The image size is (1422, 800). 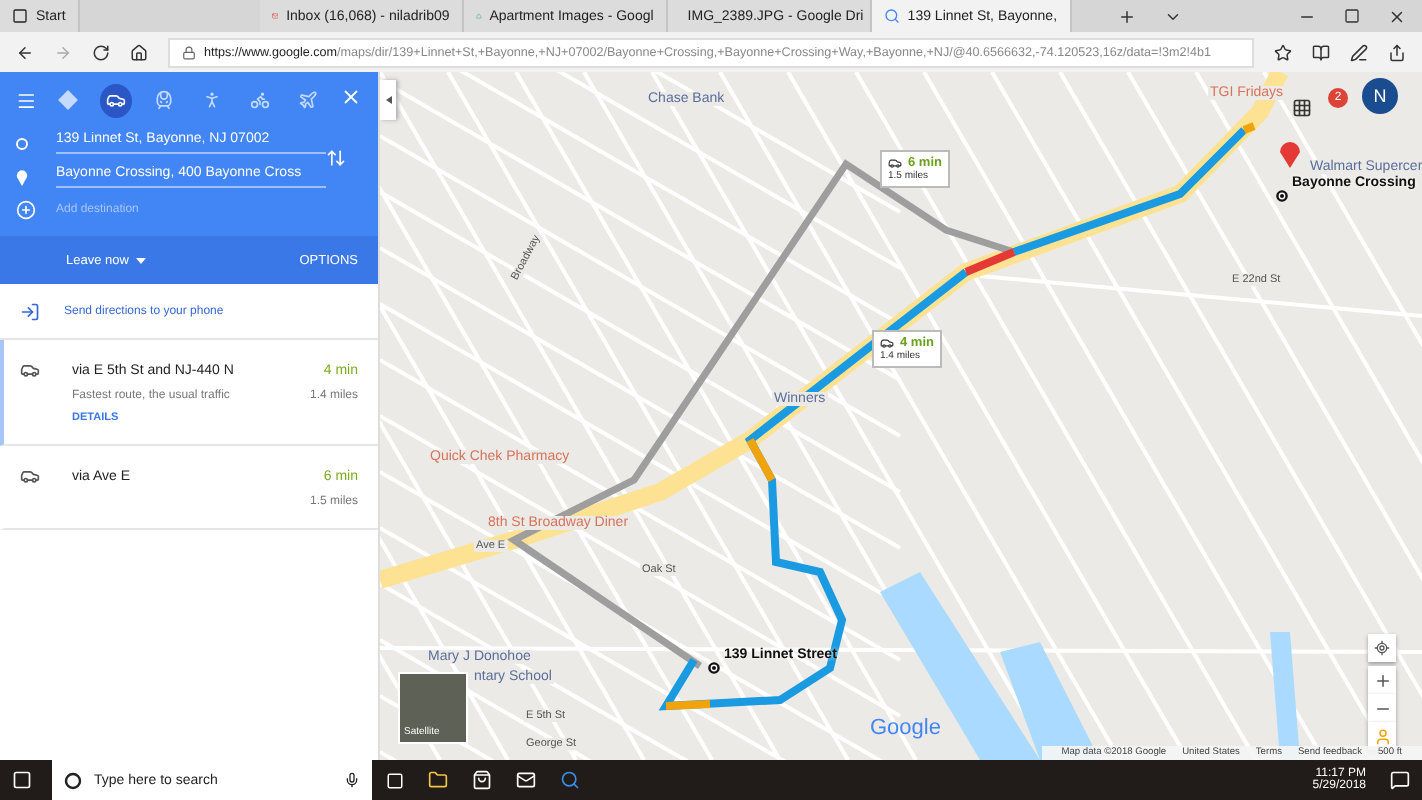 I want to click on refresh-icon, so click(x=101, y=52).